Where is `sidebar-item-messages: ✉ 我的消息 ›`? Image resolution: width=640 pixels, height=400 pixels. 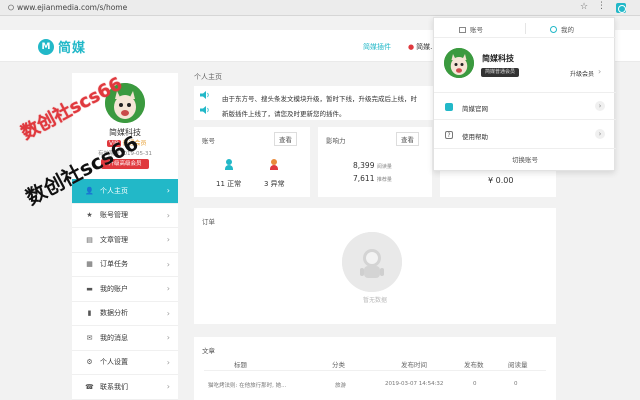
sidebar-item-messages: ✉ 我的消息 › is located at coordinates (125, 338).